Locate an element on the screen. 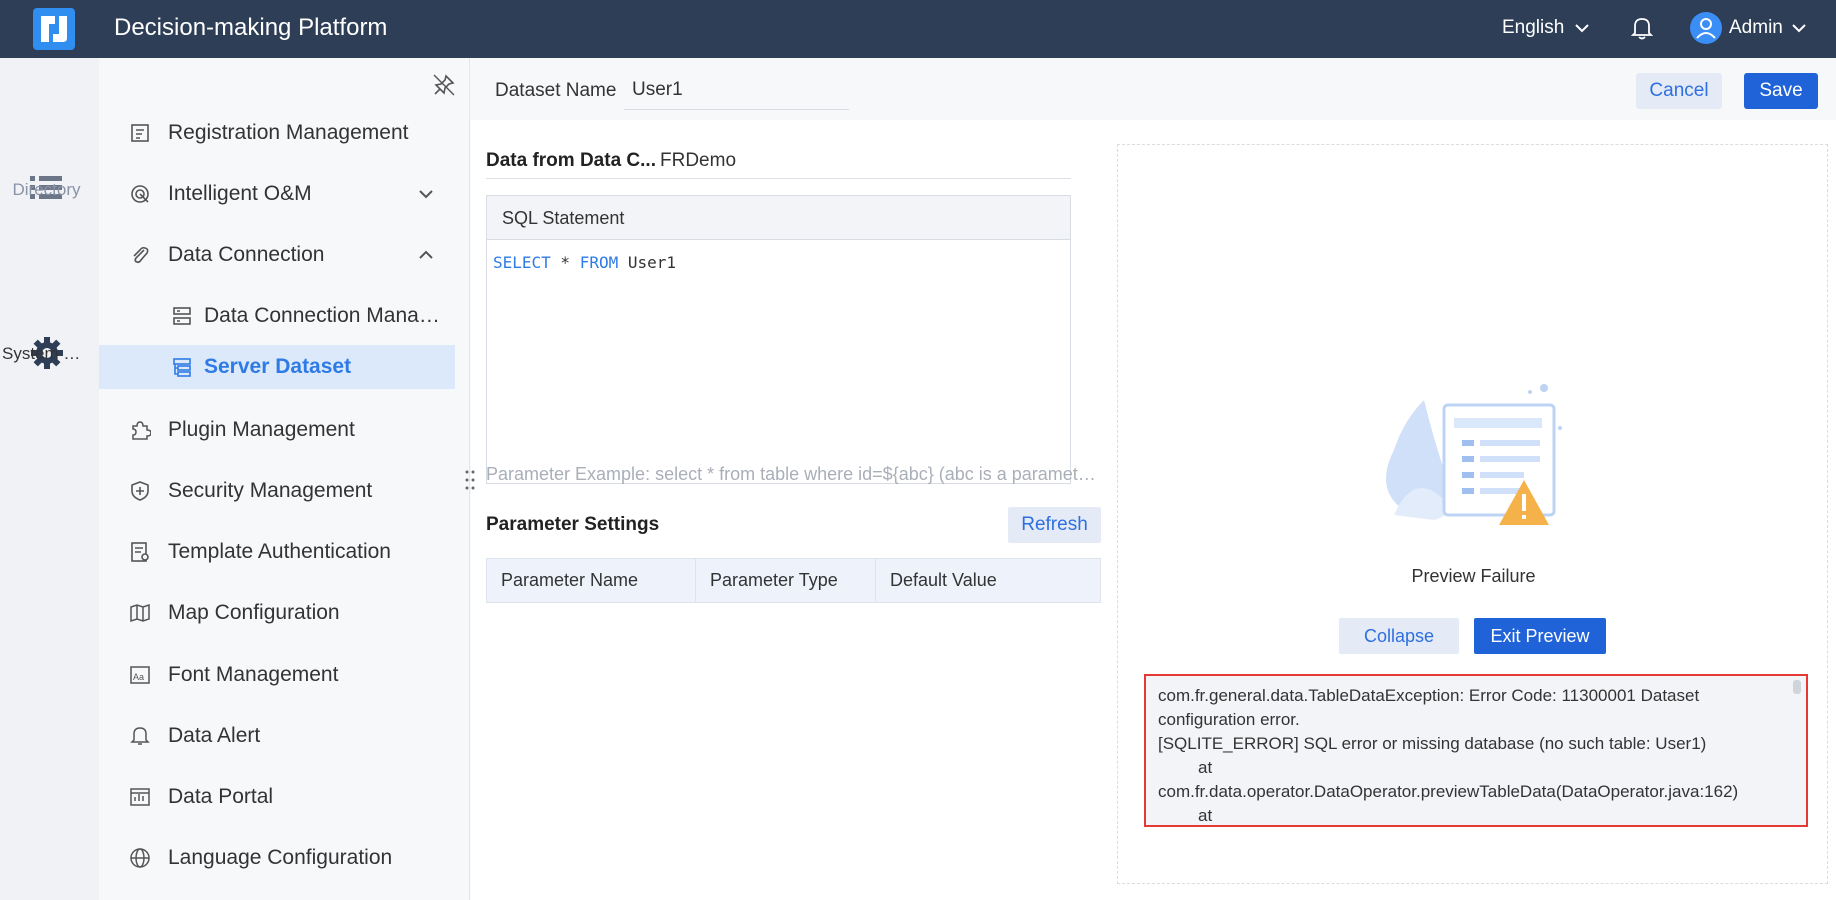  user-icon is located at coordinates (1706, 28).